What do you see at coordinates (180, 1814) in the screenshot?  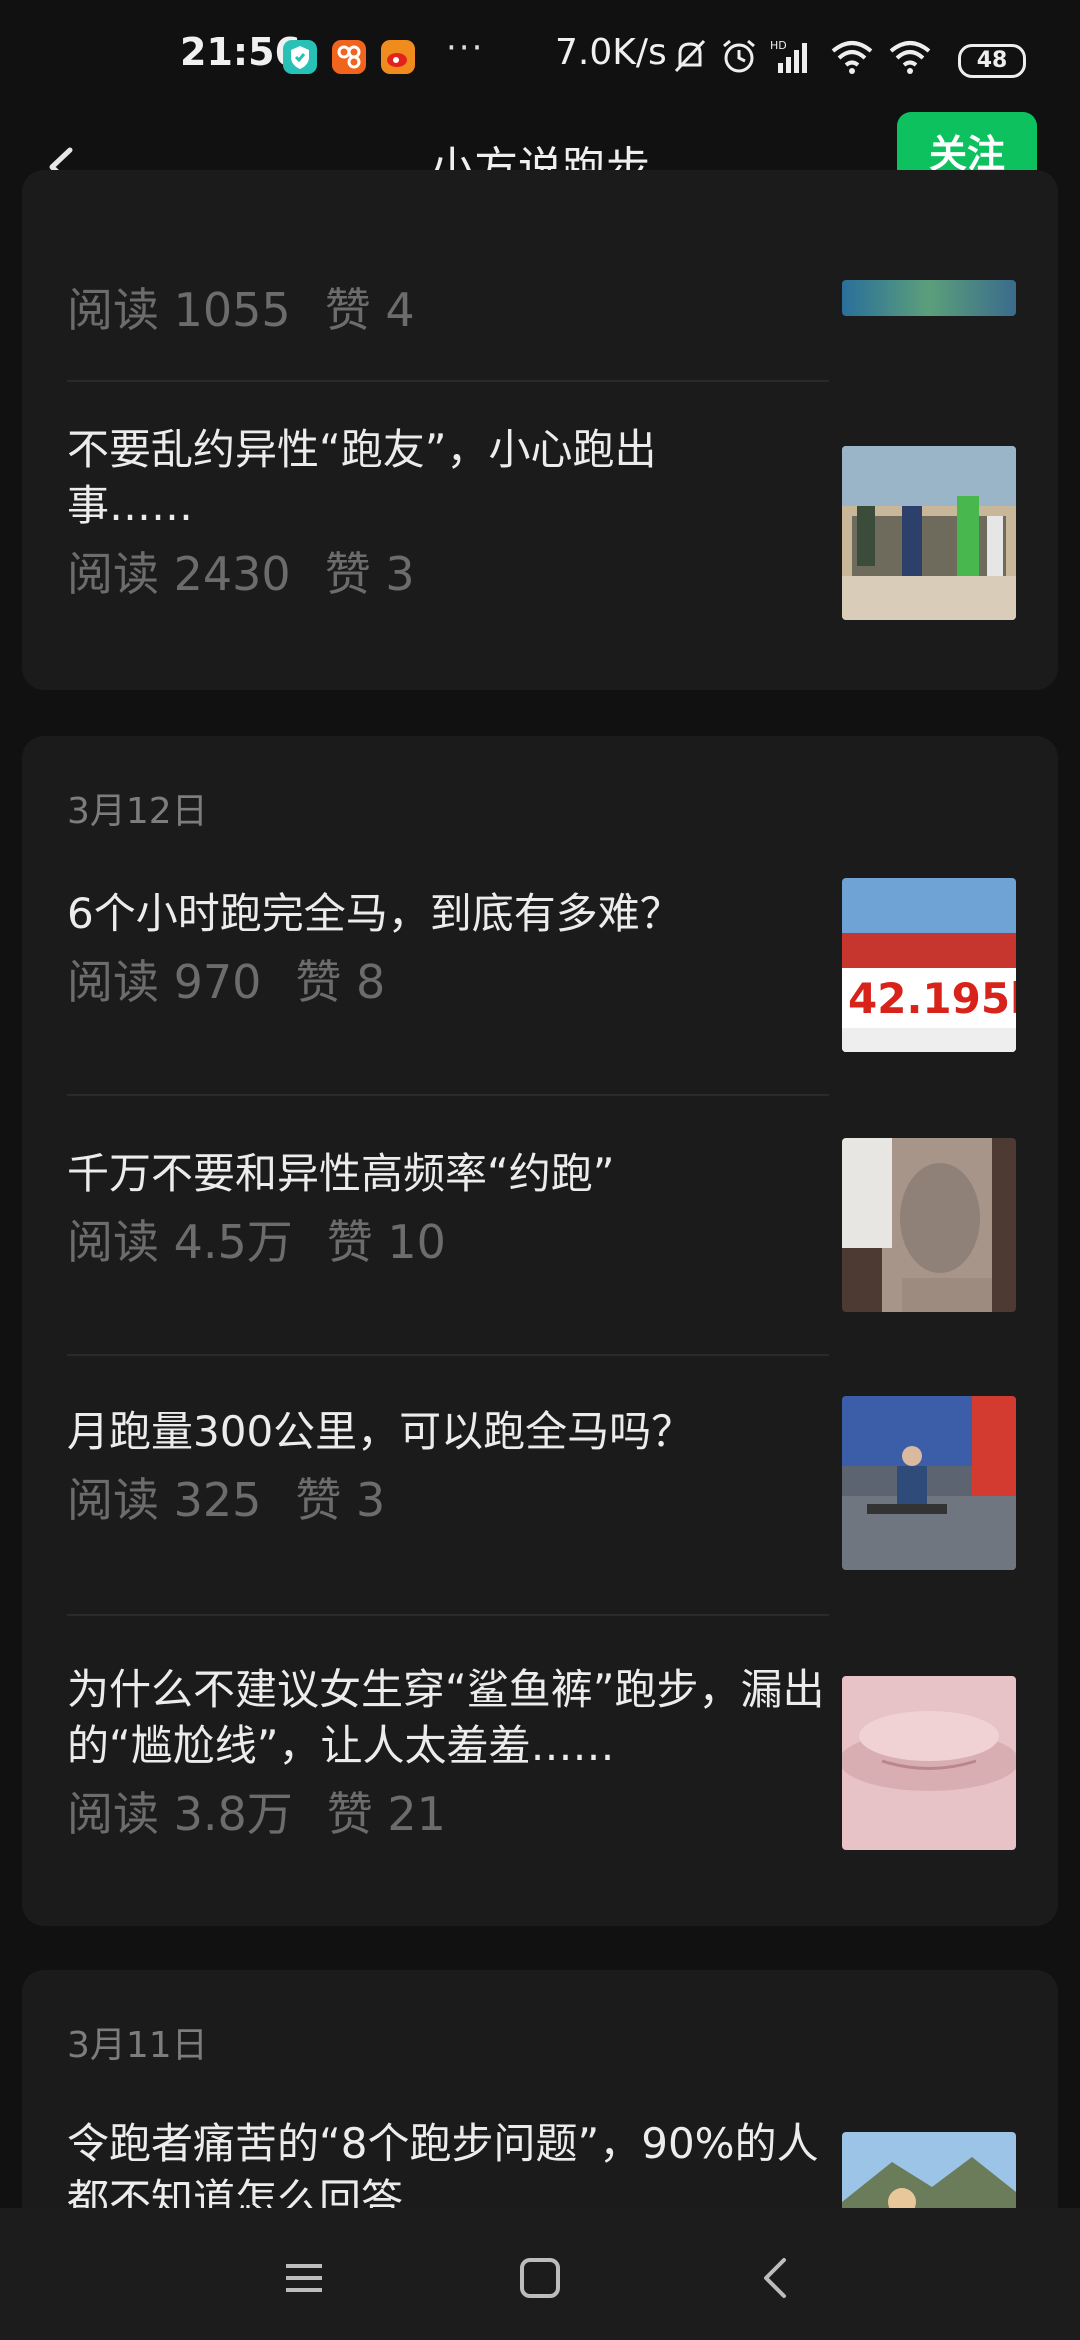 I see `read-count: 阅读 3.8万` at bounding box center [180, 1814].